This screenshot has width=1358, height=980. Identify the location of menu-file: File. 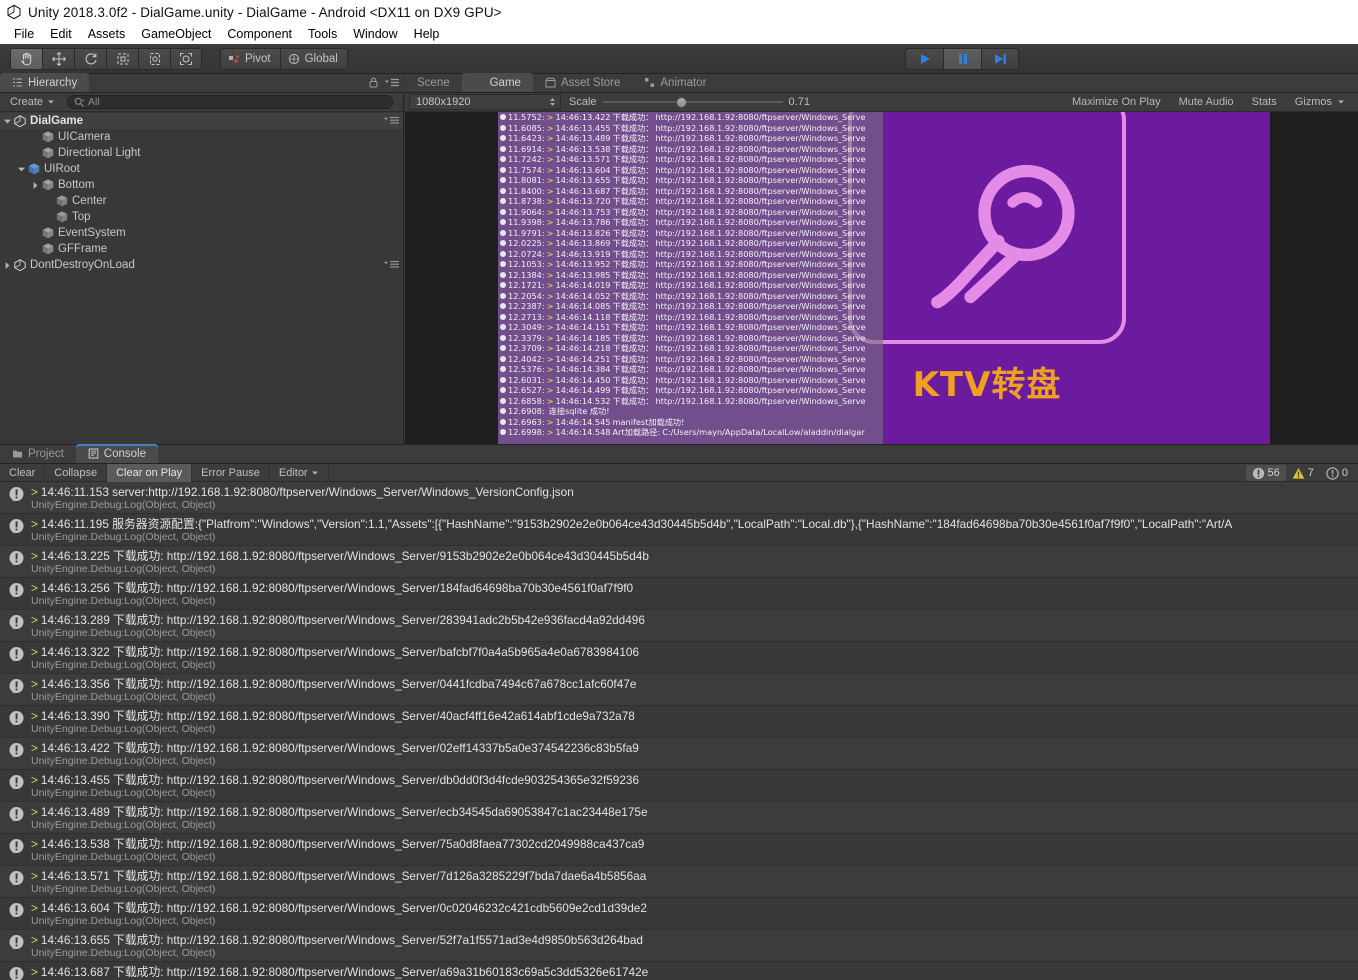
(24, 34).